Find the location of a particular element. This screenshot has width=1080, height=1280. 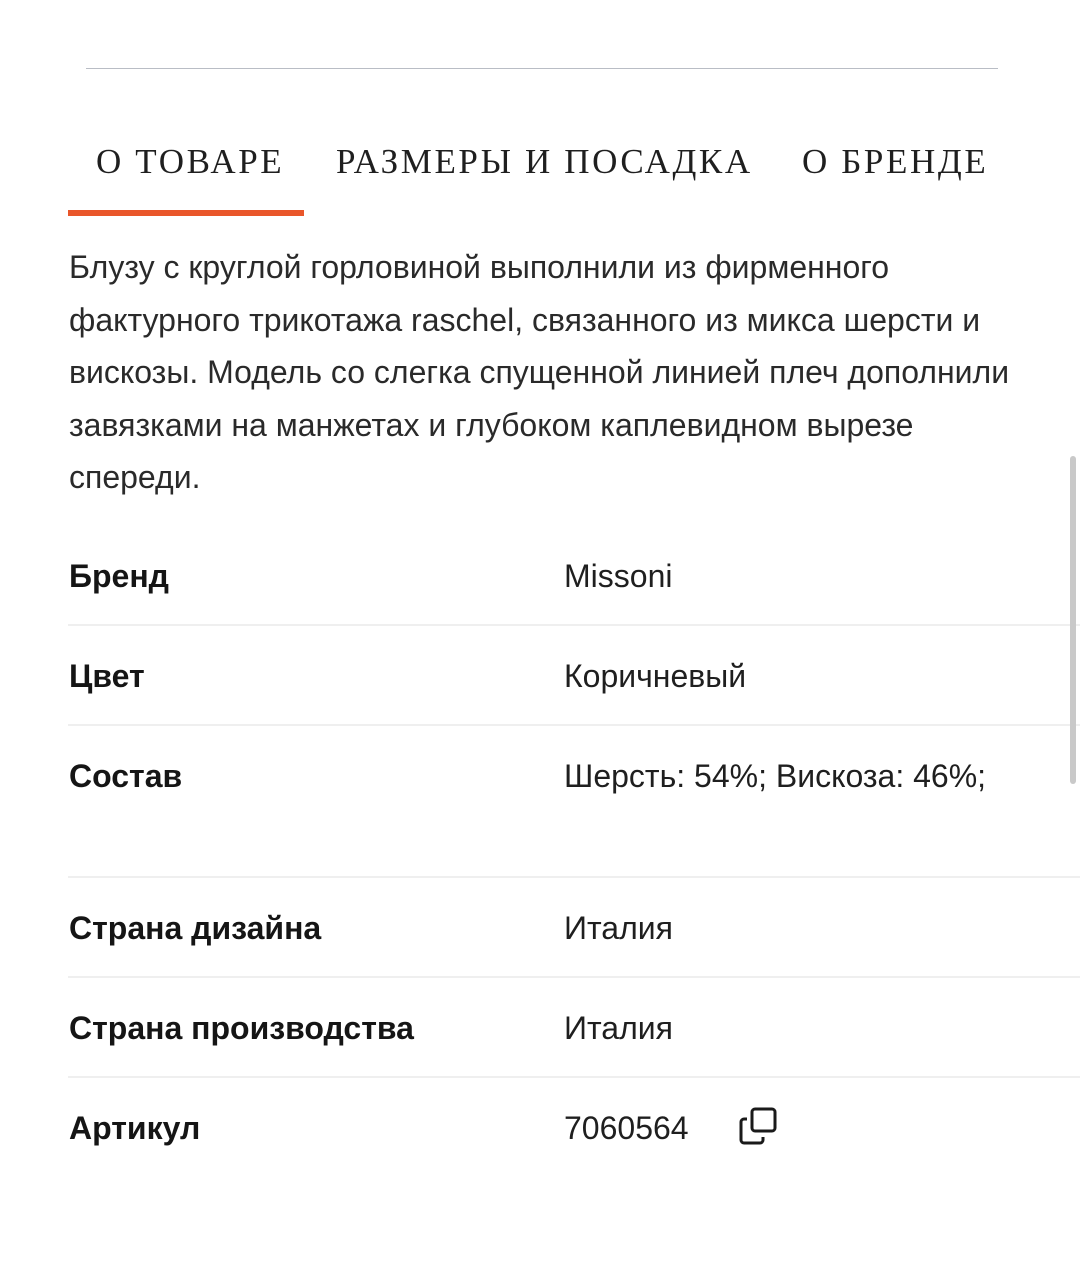

spec-row-color: Цвет Коричневый is located at coordinates (574, 676).